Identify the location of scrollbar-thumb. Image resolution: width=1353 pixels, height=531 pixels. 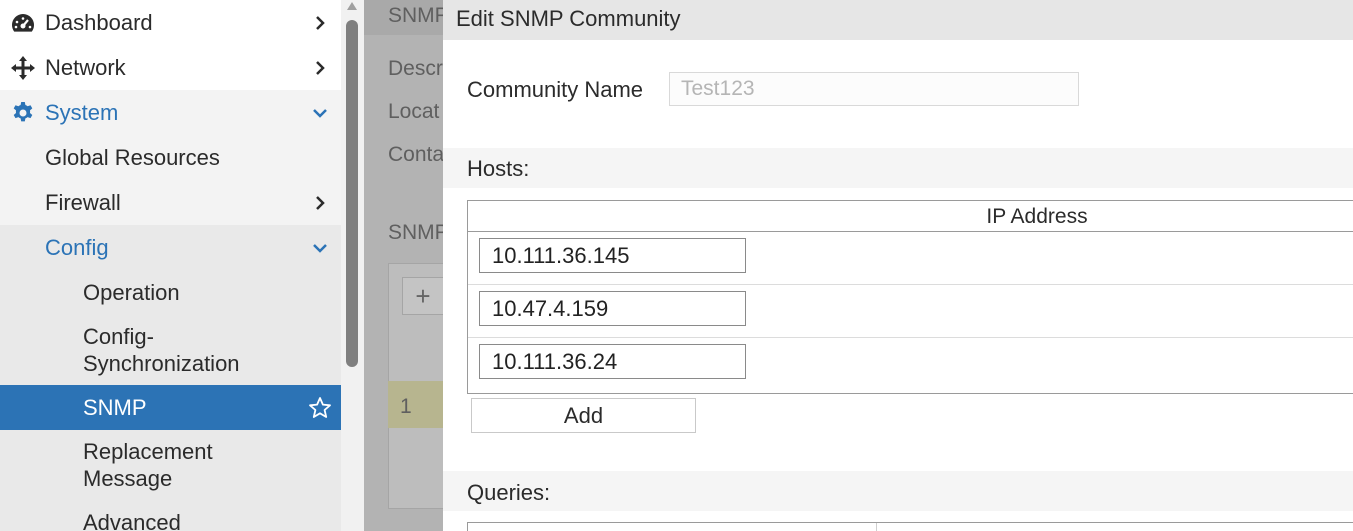
(352, 193).